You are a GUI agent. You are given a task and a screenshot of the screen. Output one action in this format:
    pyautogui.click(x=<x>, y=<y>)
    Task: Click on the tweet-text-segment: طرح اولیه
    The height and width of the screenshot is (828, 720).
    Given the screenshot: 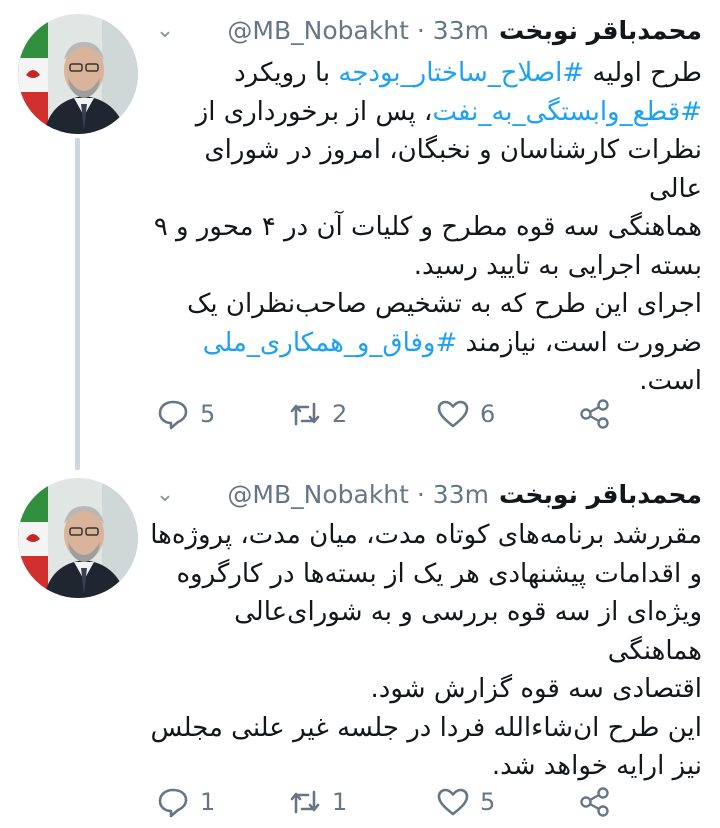 What is the action you would take?
    pyautogui.click(x=643, y=73)
    